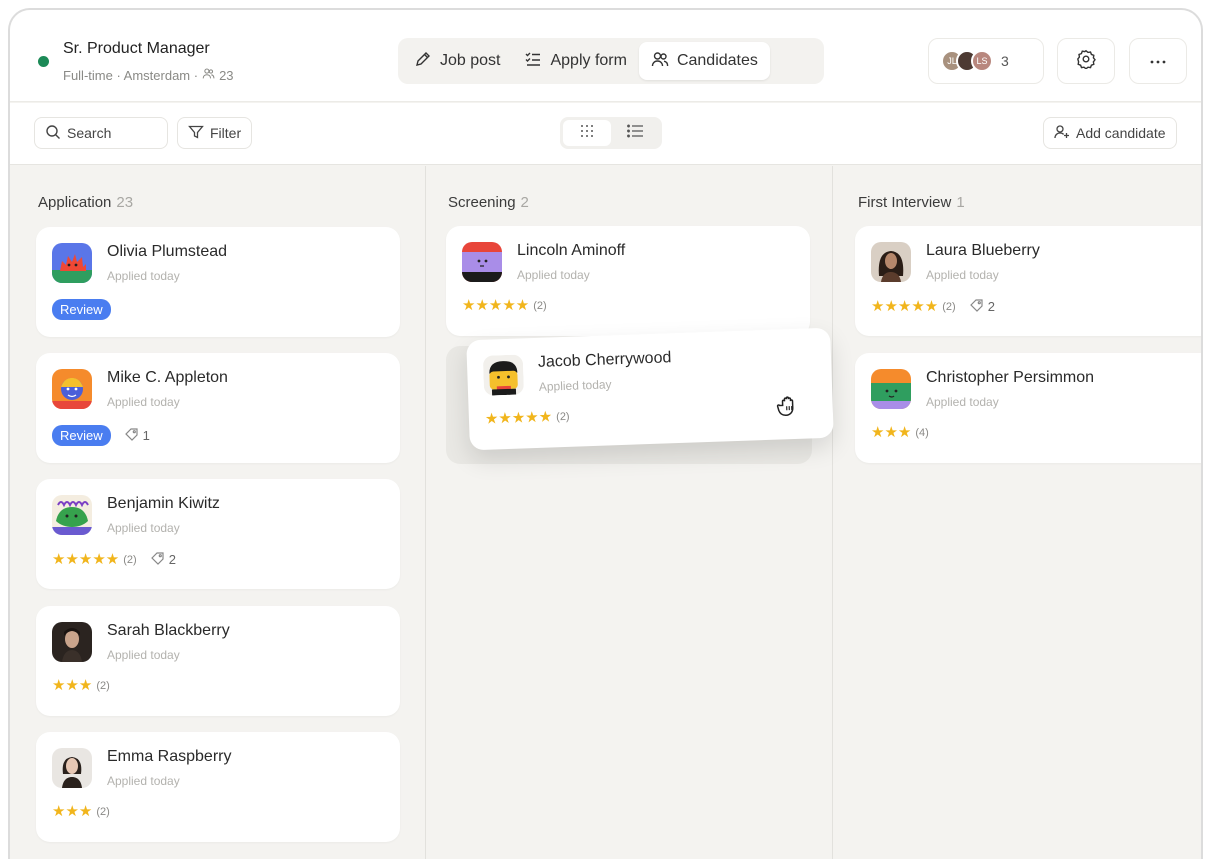 The width and height of the screenshot is (1211, 859). I want to click on search-input: Search, so click(101, 133).